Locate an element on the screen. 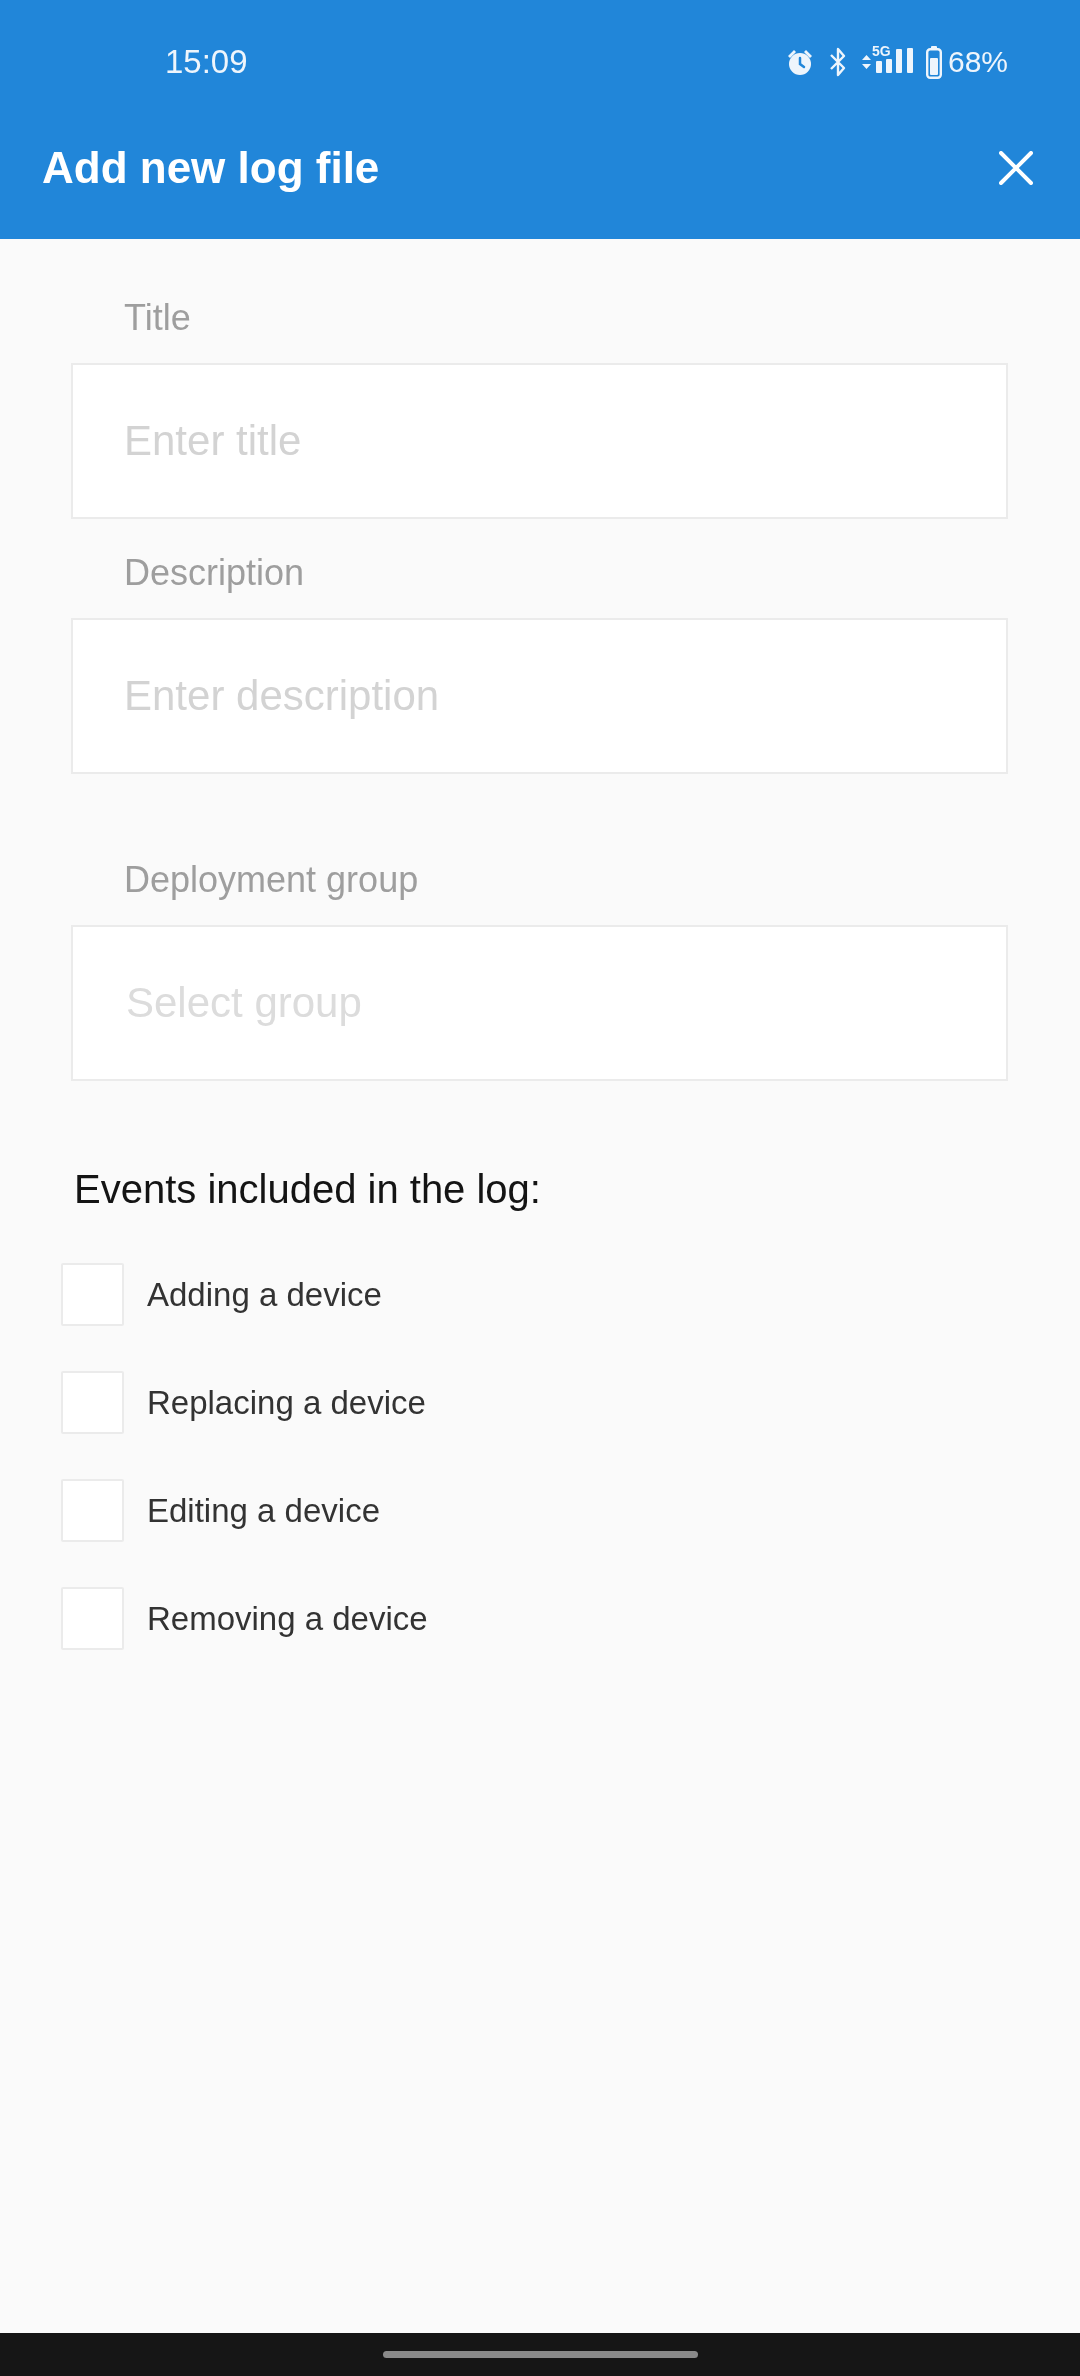 Image resolution: width=1080 pixels, height=2376 pixels. field-label: Title is located at coordinates (157, 318).